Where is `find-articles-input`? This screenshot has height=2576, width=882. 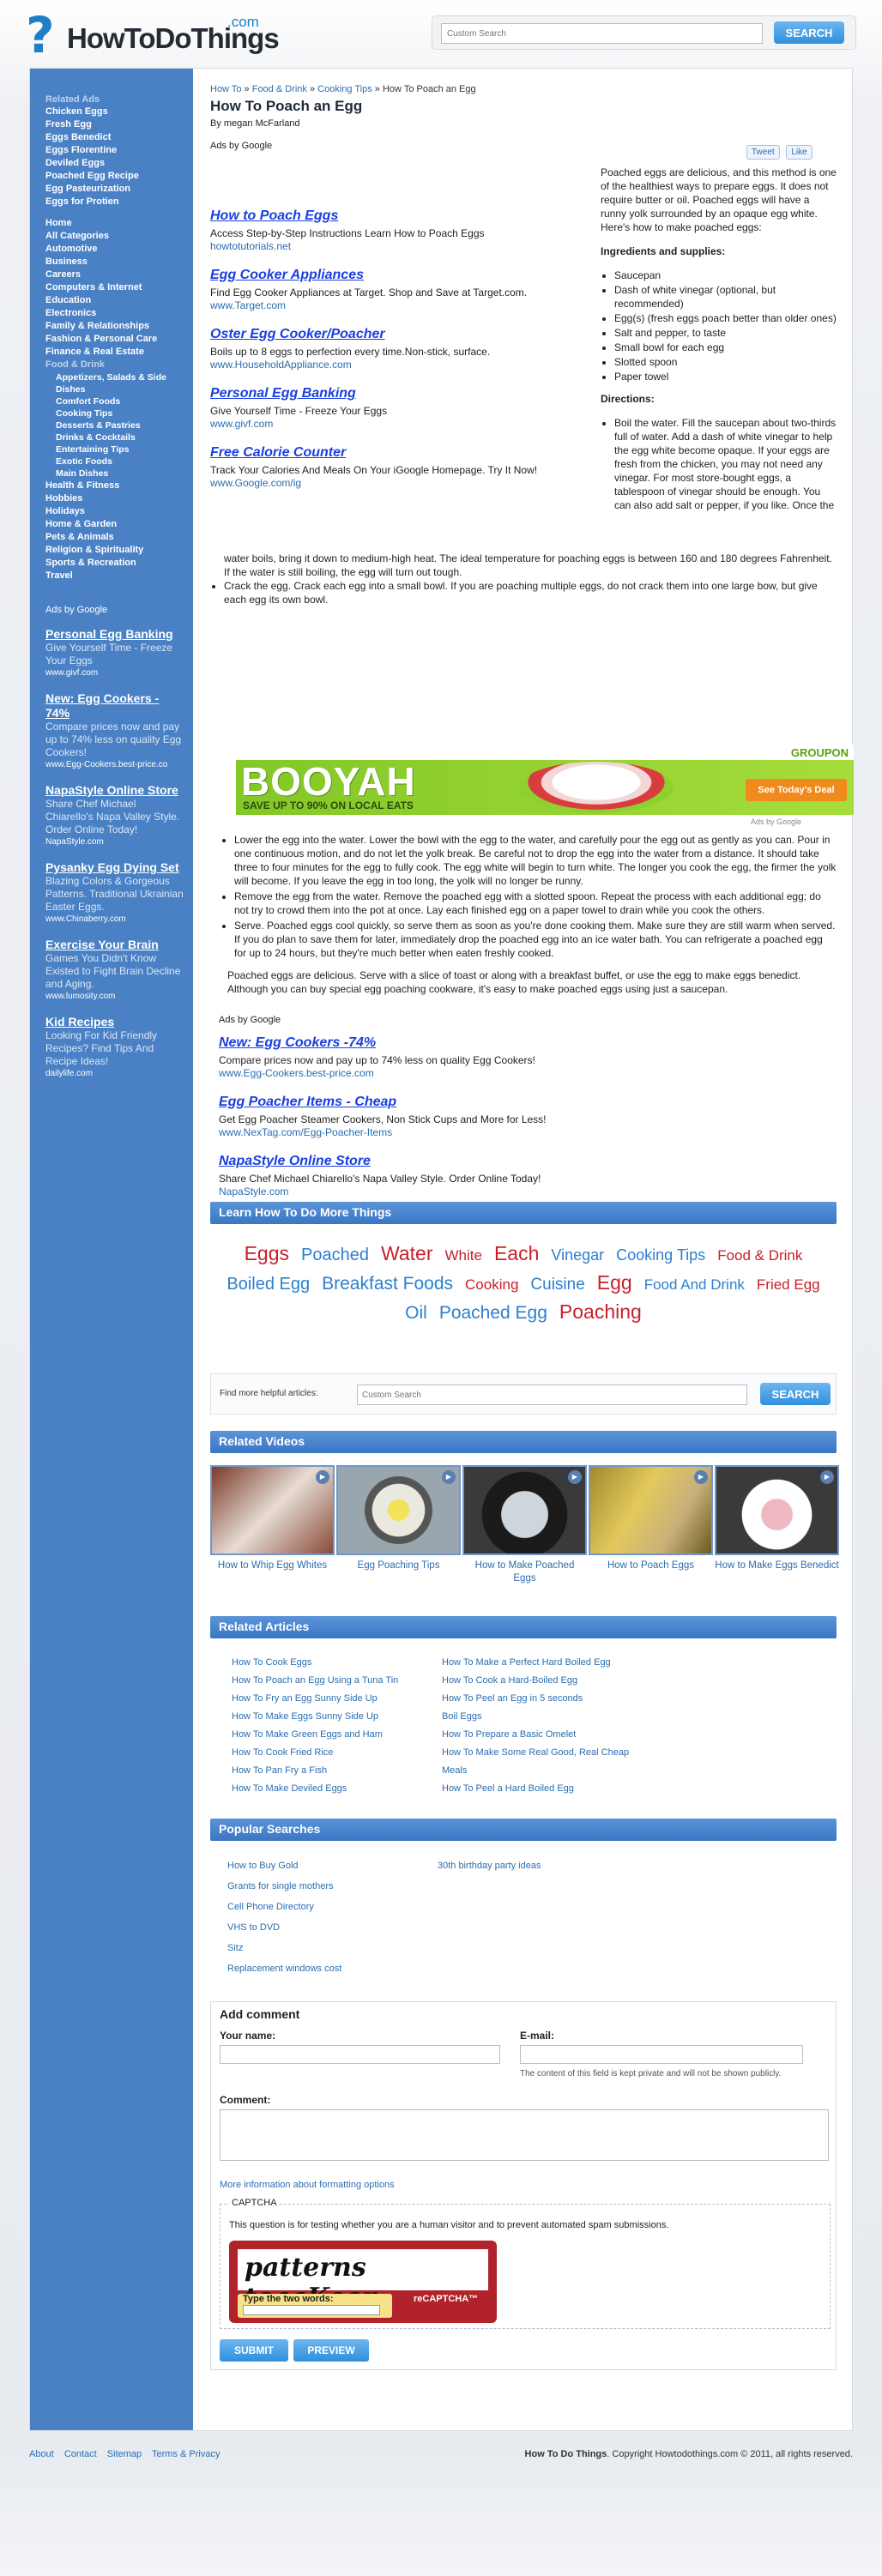 find-articles-input is located at coordinates (552, 1395).